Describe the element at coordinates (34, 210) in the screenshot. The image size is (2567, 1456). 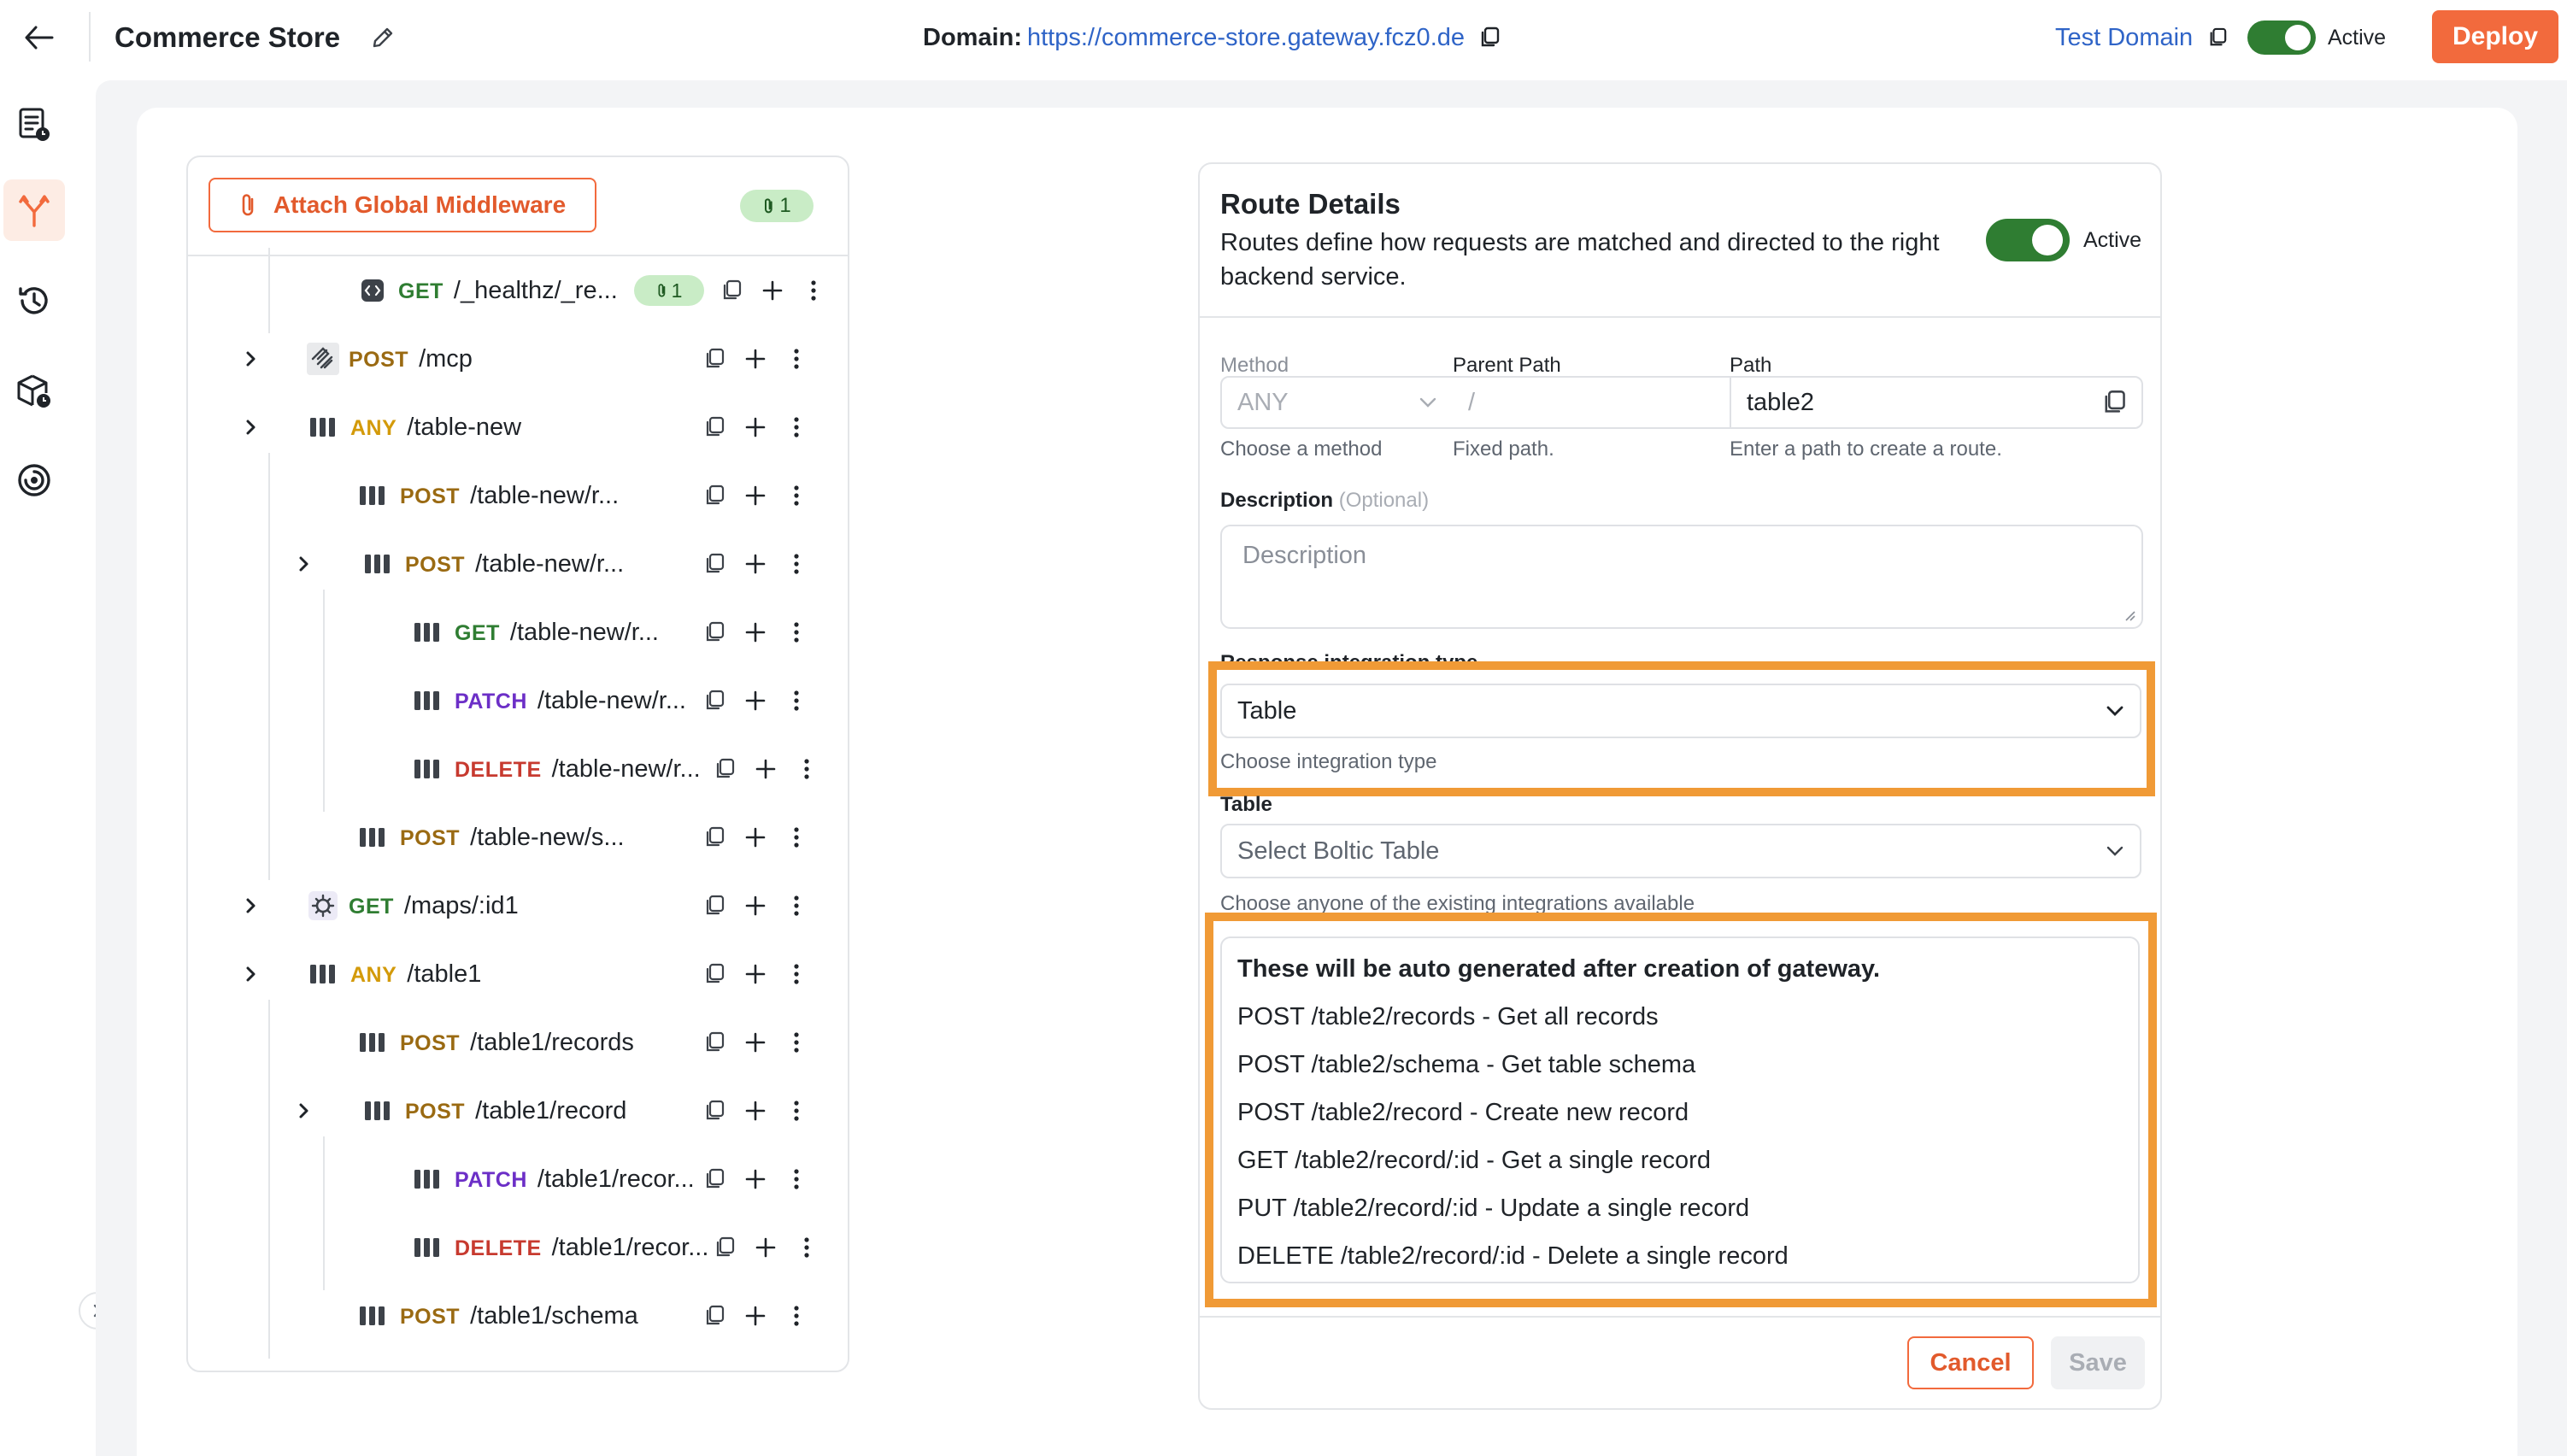
I see `rail-routes-branch-icon` at that location.